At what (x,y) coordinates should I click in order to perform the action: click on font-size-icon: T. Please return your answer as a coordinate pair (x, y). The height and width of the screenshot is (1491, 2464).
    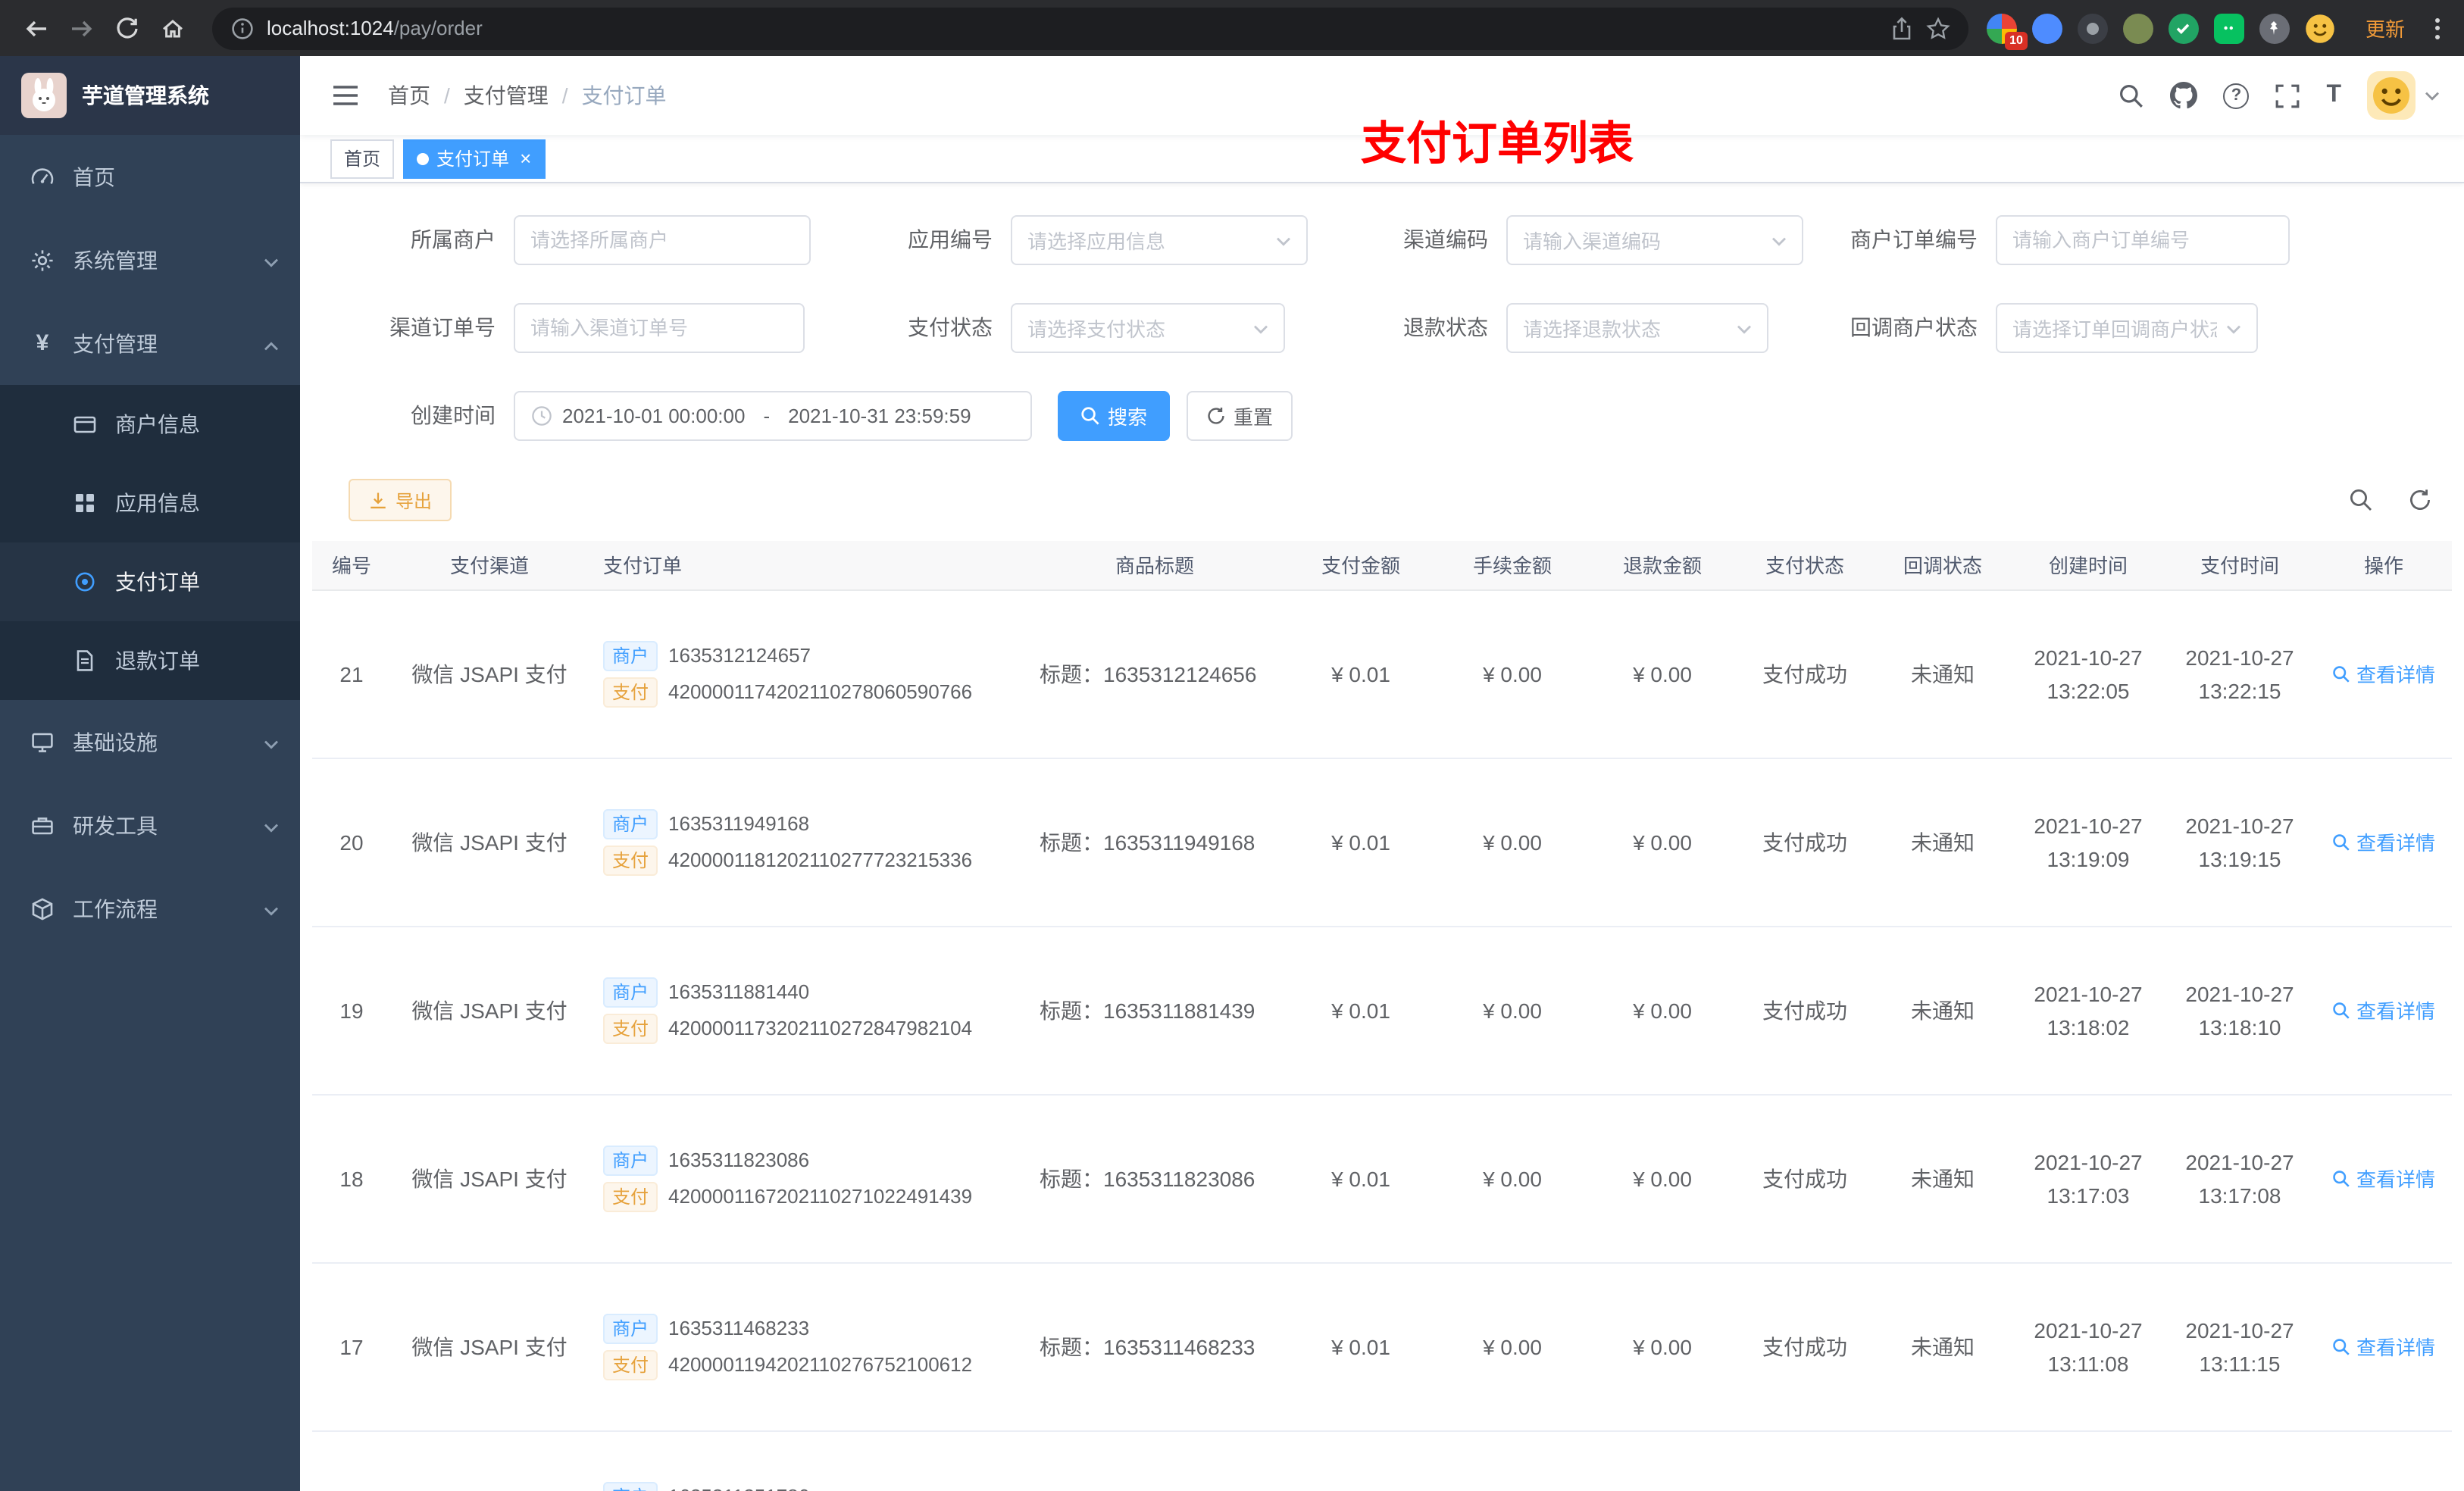
    Looking at the image, I should click on (2333, 95).